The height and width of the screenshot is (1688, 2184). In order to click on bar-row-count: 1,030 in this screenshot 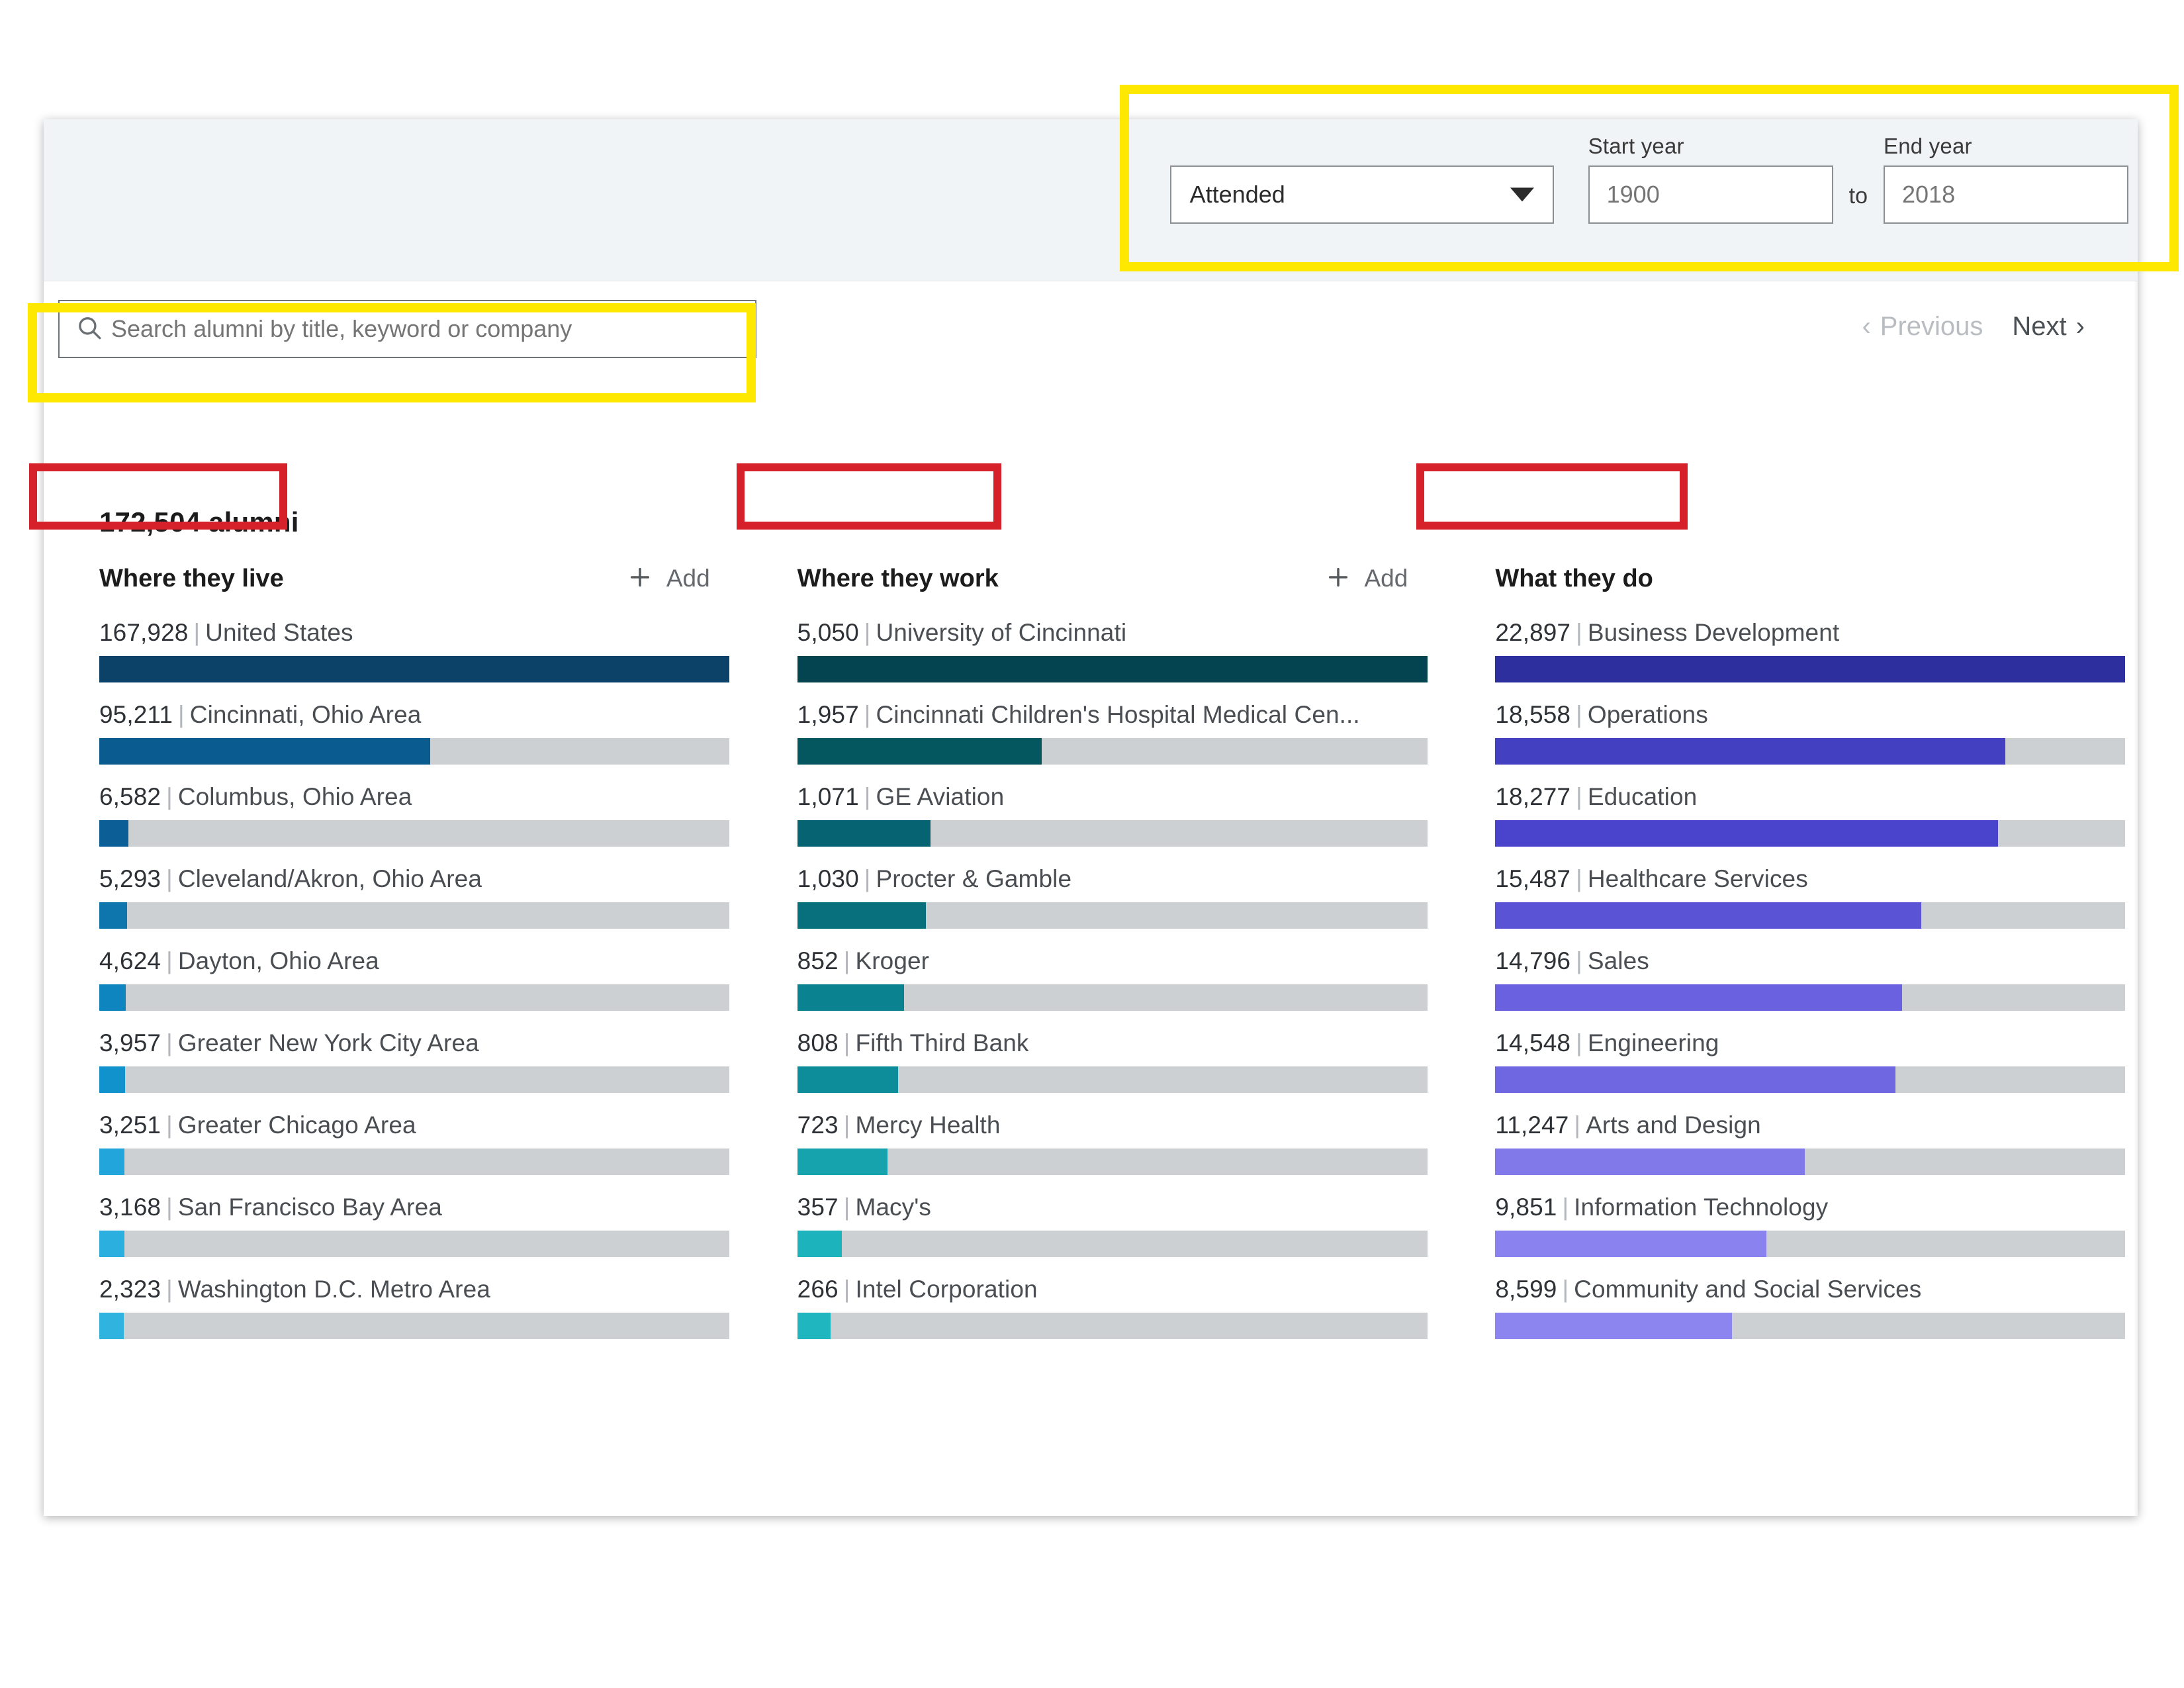, I will do `click(828, 878)`.